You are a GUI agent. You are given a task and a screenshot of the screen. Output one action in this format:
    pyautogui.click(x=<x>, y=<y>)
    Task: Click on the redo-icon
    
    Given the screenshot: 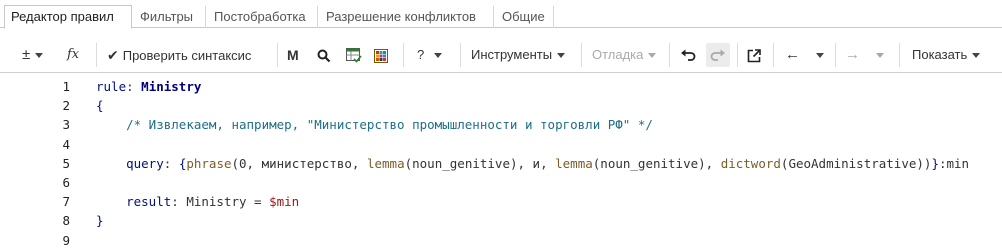 What is the action you would take?
    pyautogui.click(x=717, y=55)
    